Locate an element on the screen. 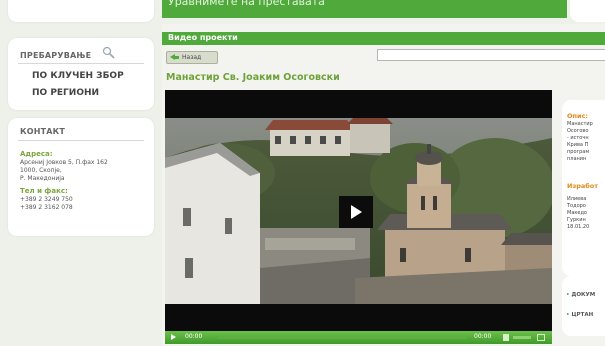  top-banner: Уравнимете на преставата is located at coordinates (364, 9).